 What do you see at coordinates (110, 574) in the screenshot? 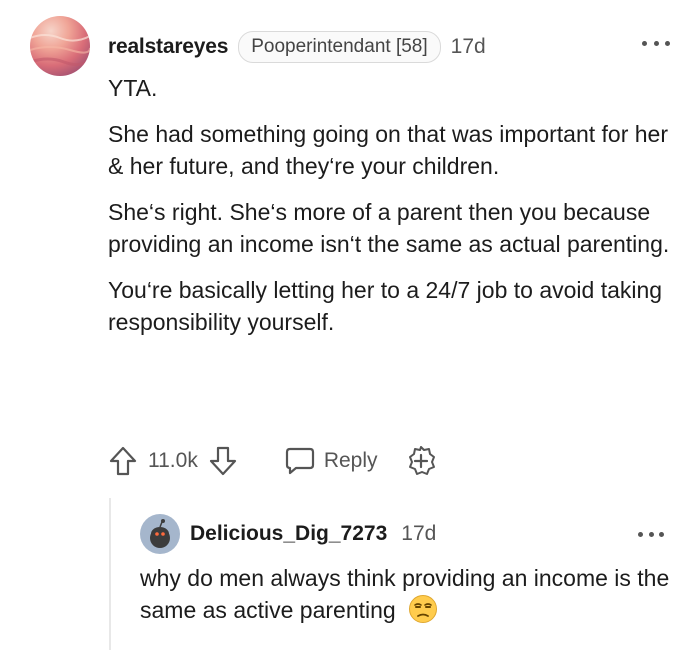
I see `thread-line` at bounding box center [110, 574].